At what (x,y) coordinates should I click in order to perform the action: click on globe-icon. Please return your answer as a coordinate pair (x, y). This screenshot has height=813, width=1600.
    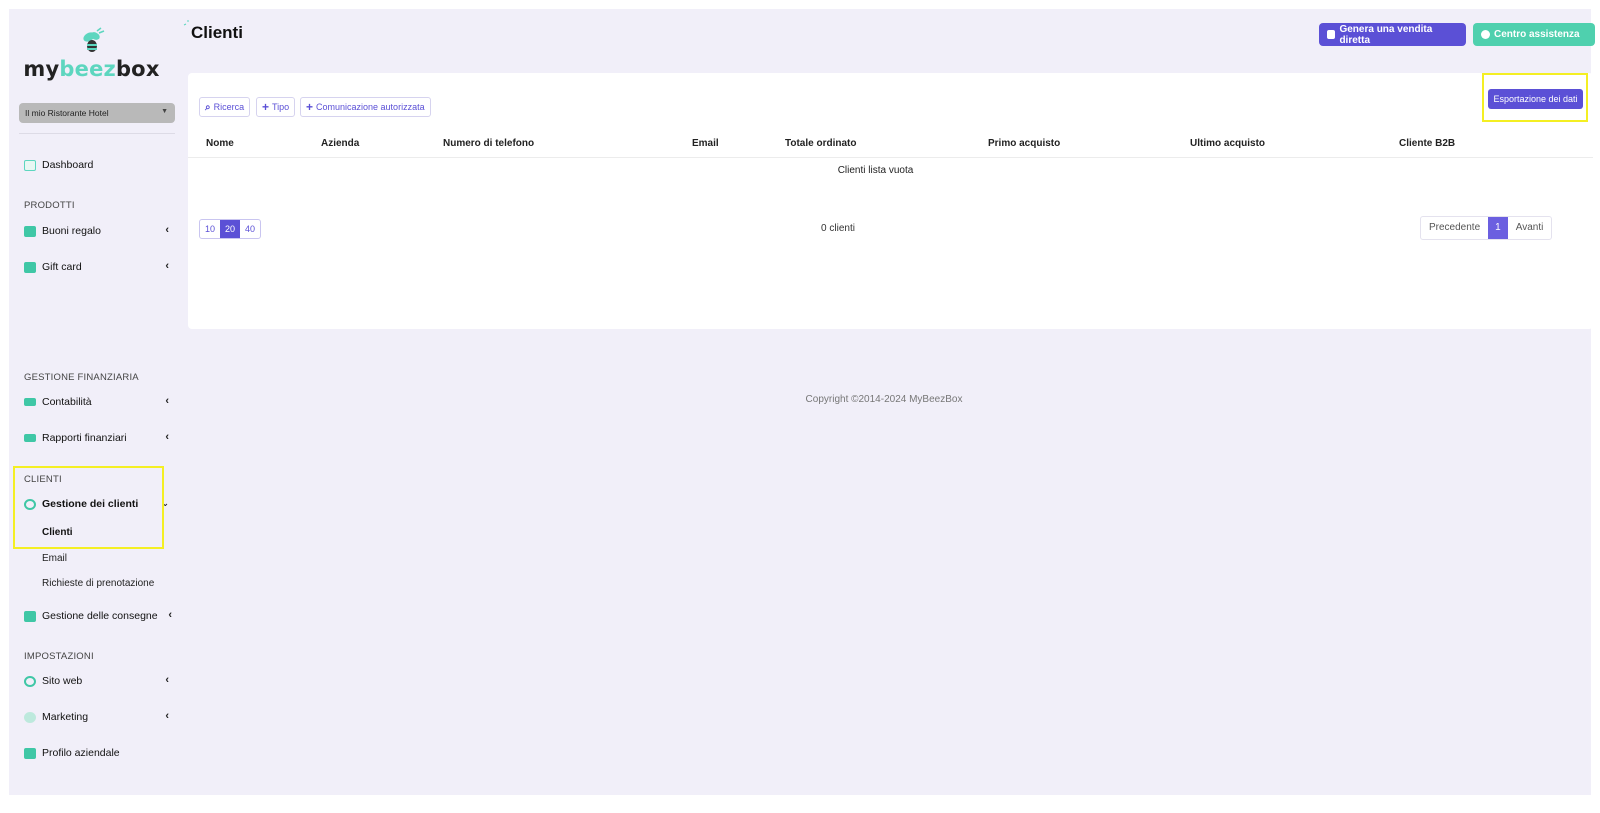
    Looking at the image, I should click on (30, 681).